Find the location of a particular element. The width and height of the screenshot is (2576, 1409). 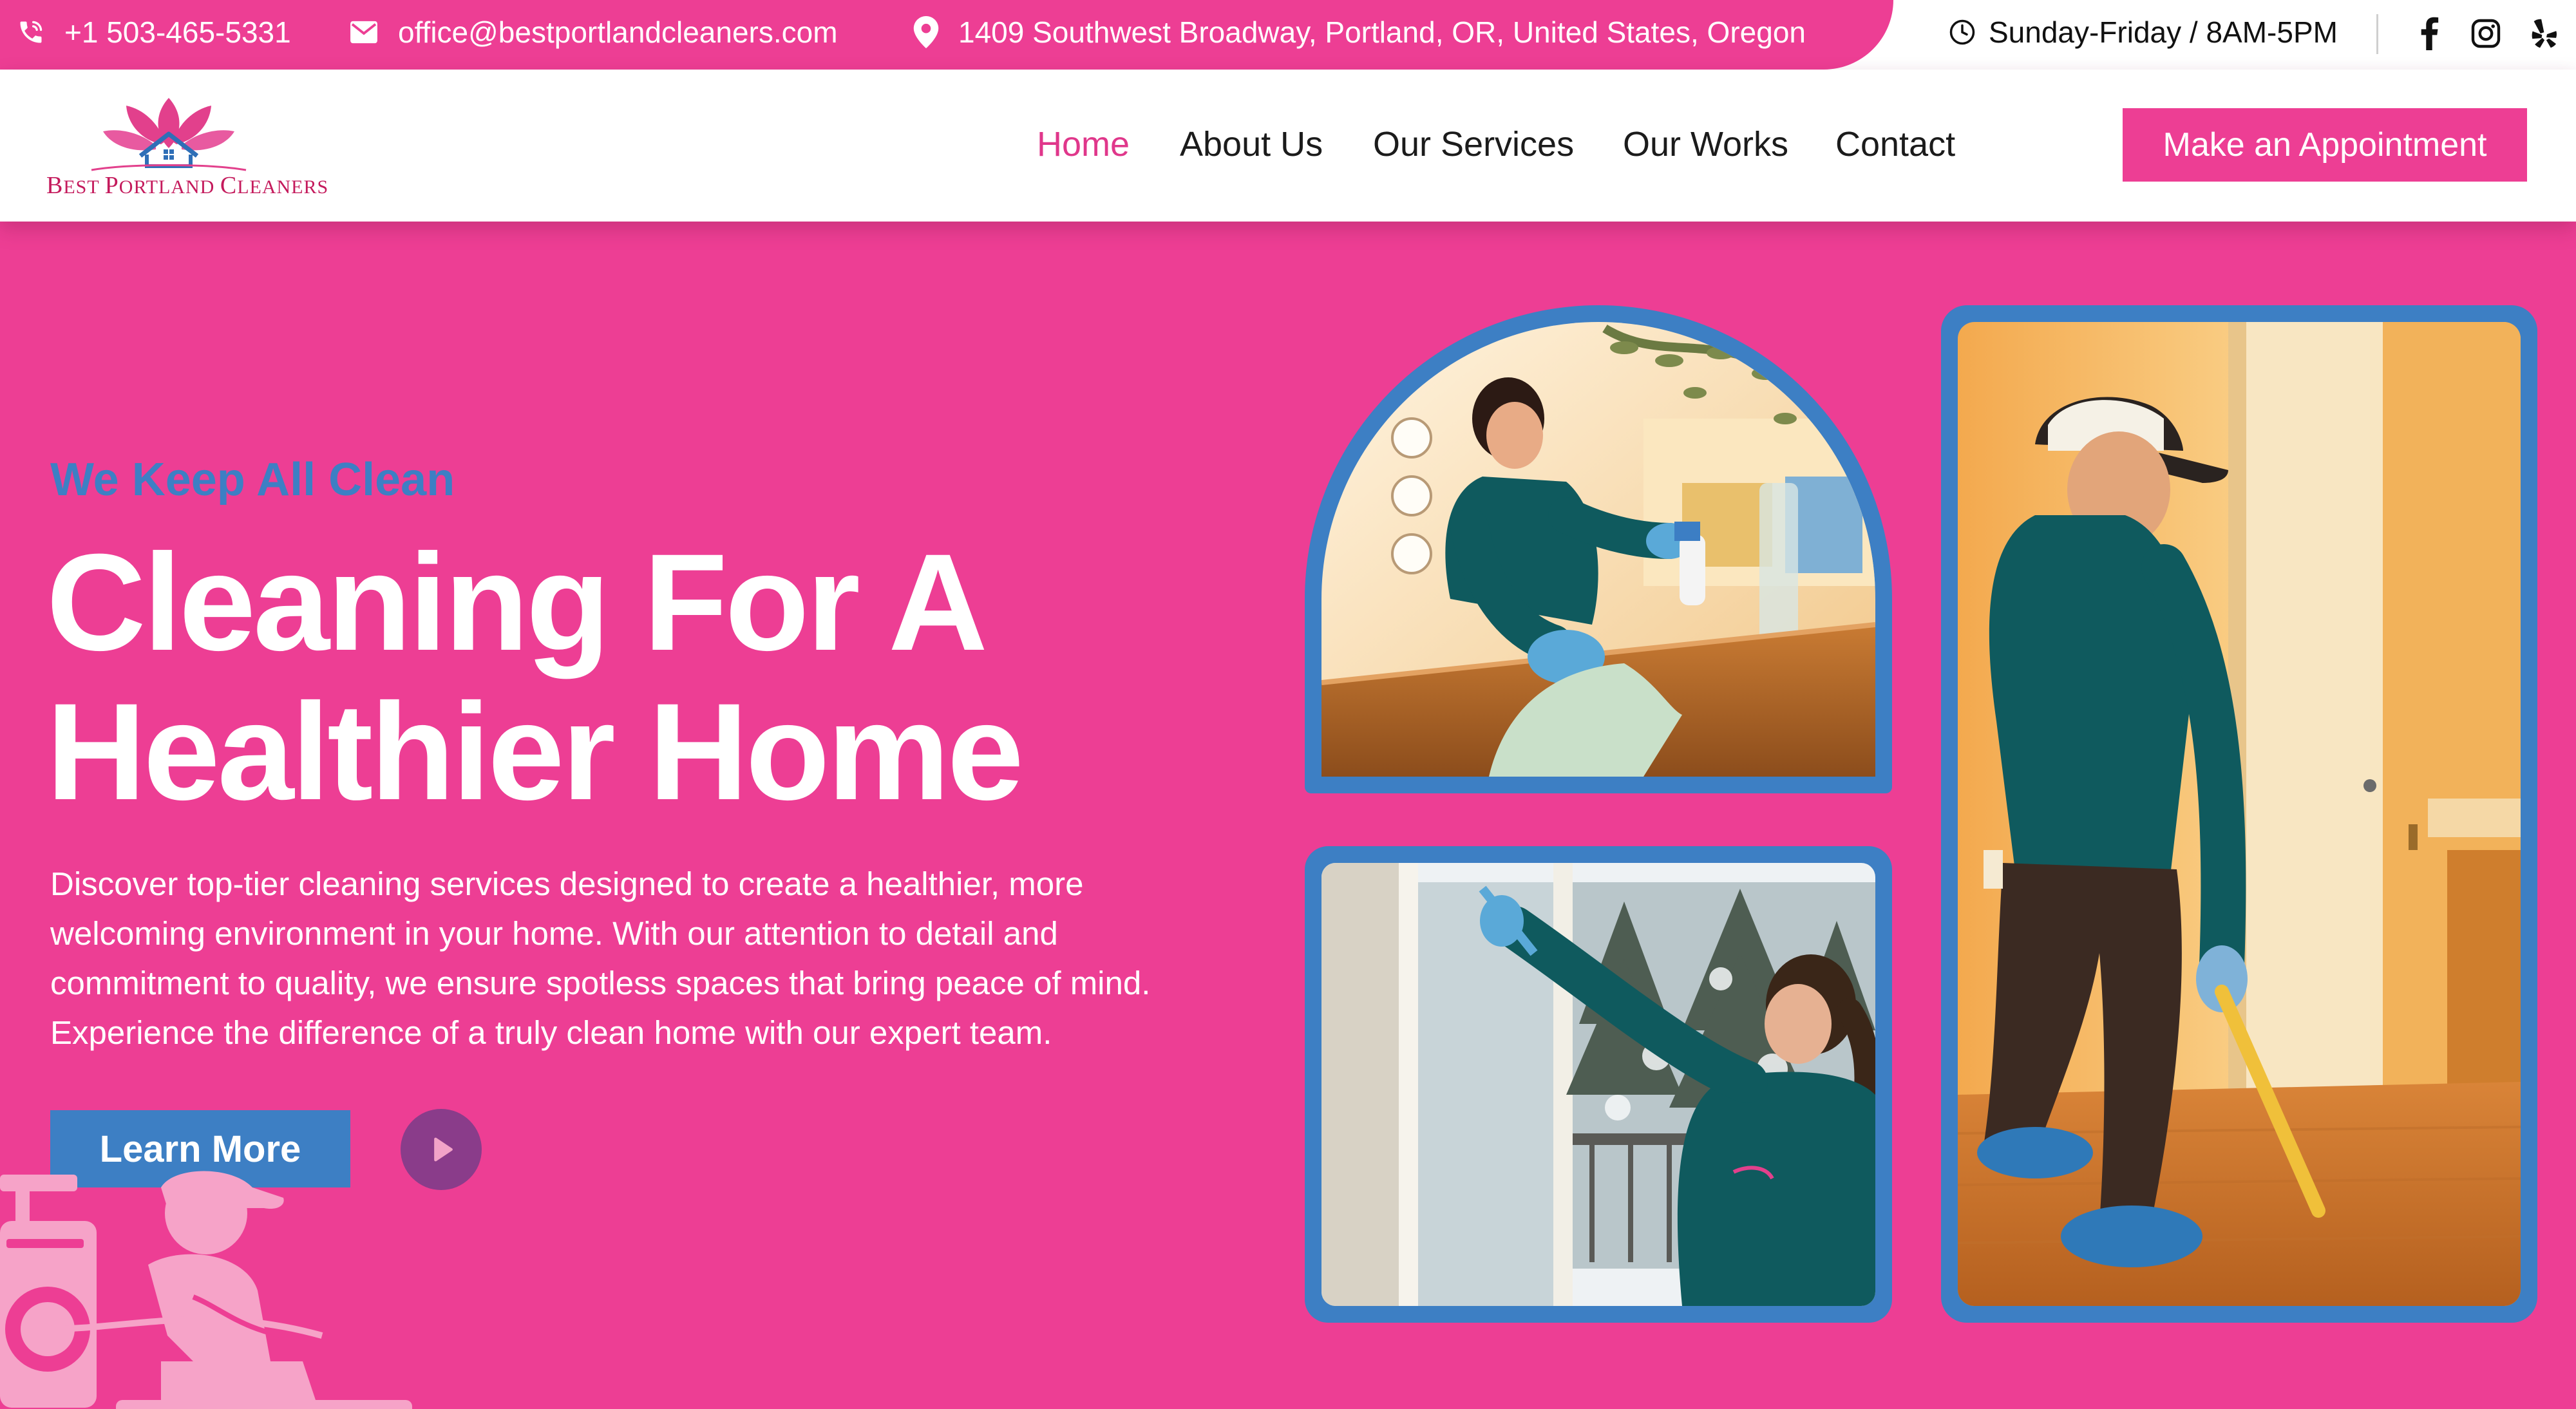

top-bar-divider is located at coordinates (2377, 34).